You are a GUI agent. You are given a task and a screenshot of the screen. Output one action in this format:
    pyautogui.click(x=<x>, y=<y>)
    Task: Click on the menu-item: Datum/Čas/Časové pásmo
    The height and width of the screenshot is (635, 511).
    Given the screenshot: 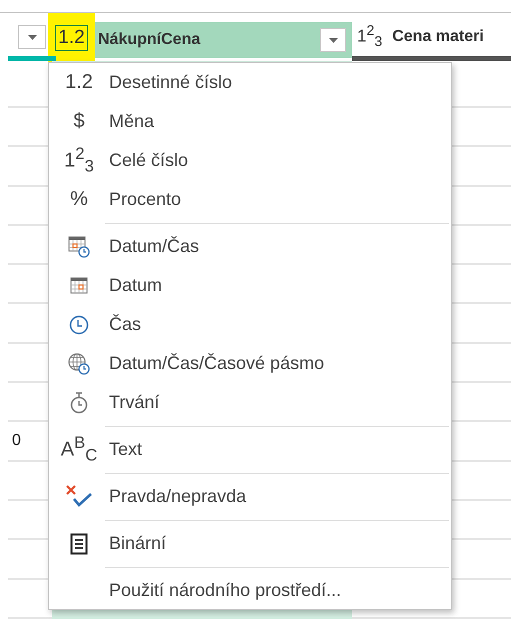 What is the action you would take?
    pyautogui.click(x=250, y=363)
    